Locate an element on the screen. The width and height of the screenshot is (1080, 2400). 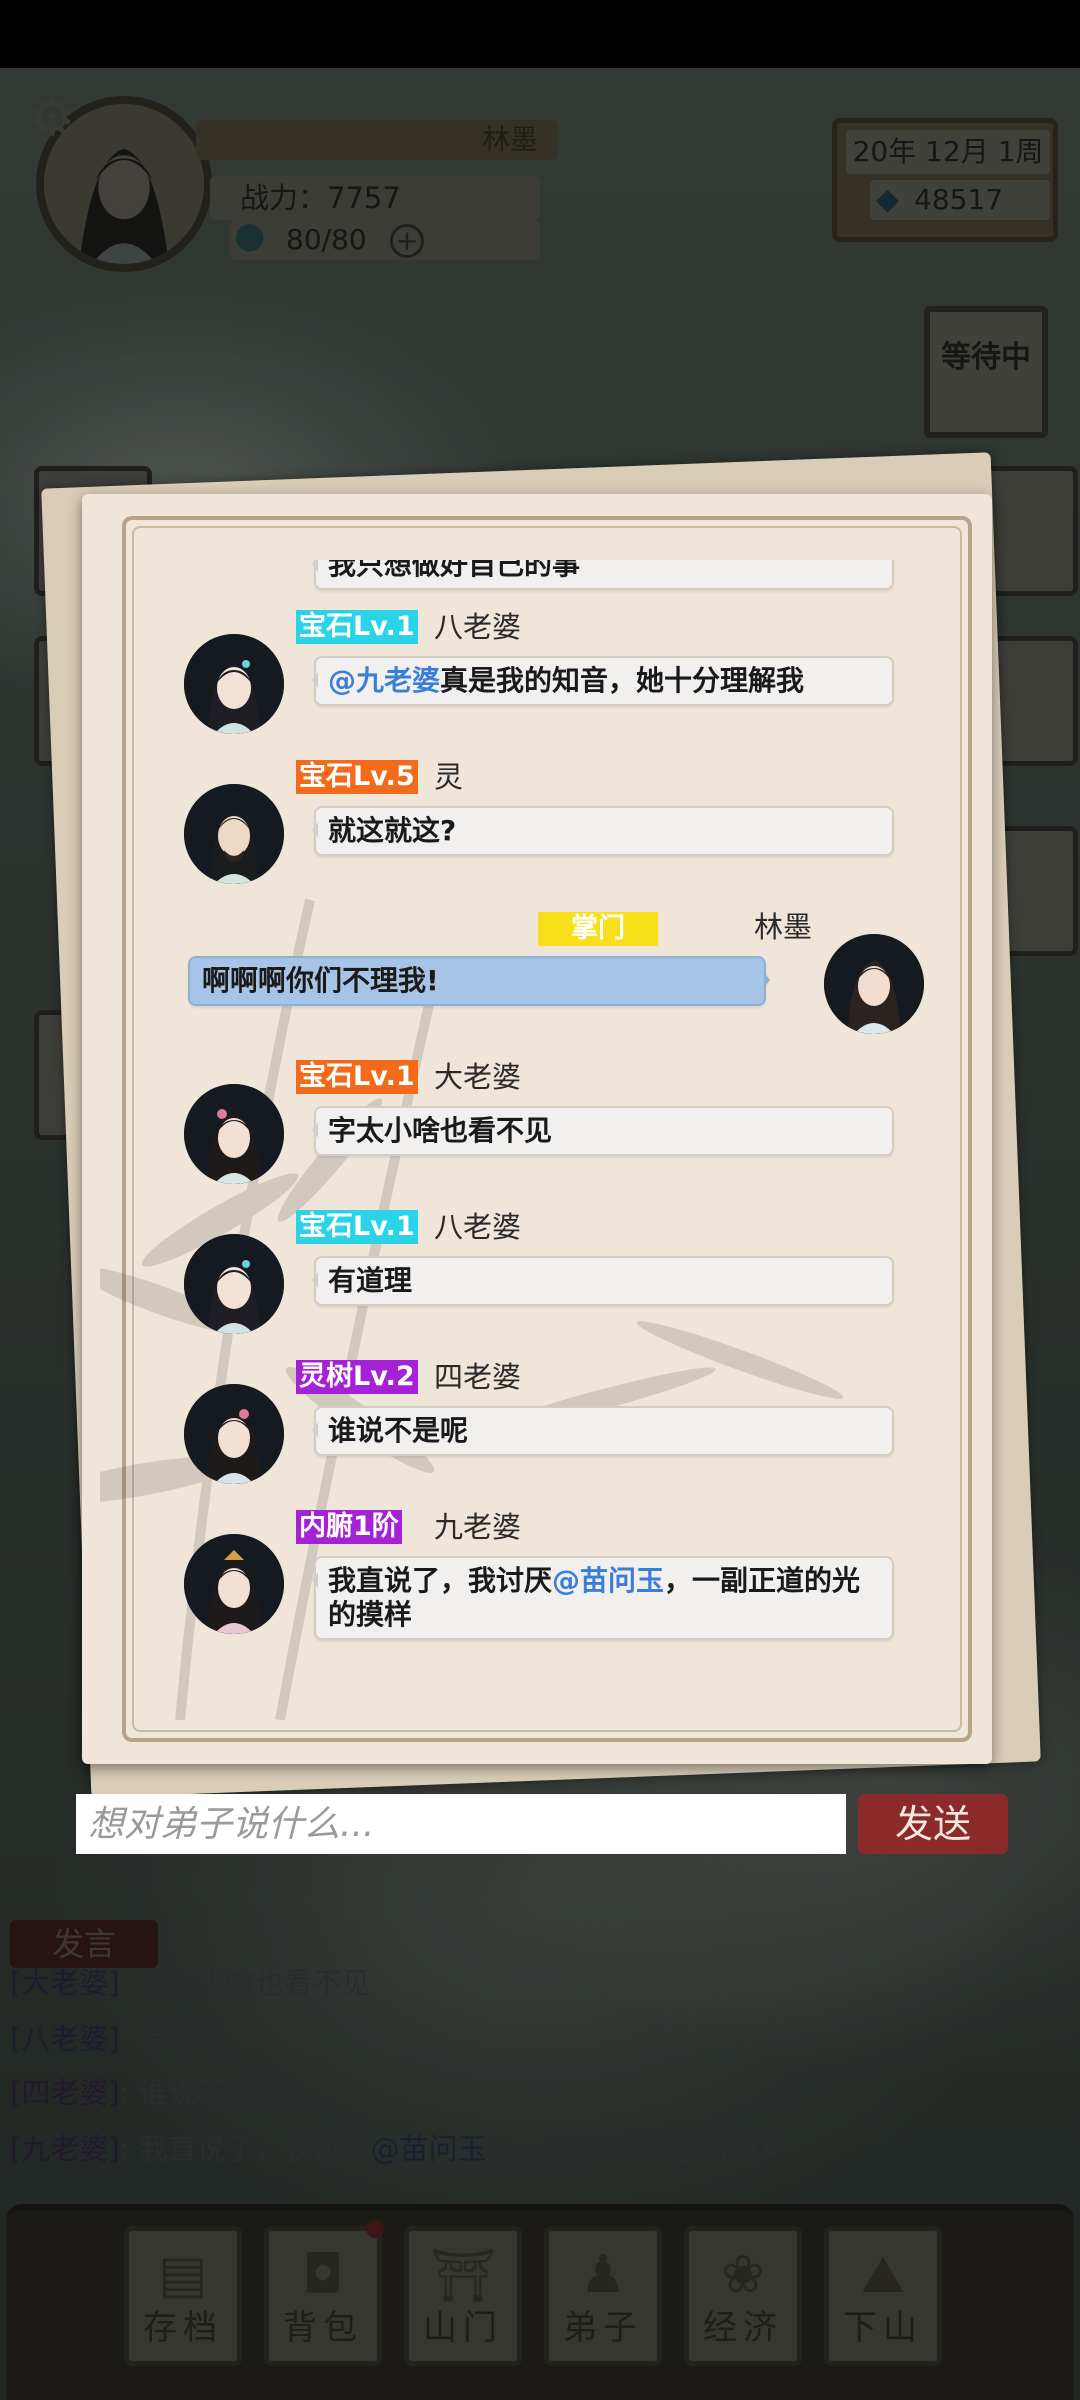
message-bubble: 谁说不是呢 is located at coordinates (603, 1431).